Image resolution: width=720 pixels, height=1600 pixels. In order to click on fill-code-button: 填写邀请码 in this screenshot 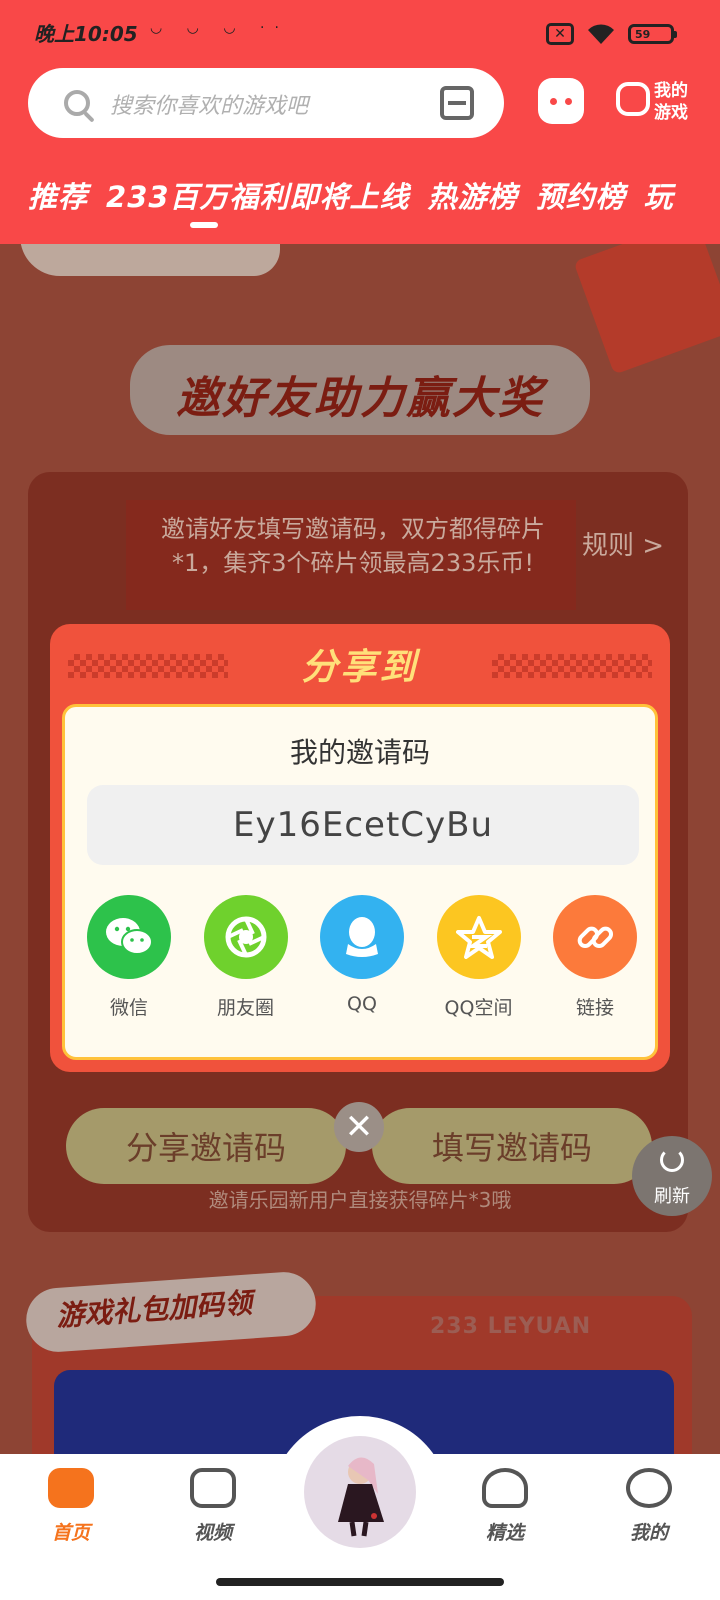, I will do `click(512, 1146)`.